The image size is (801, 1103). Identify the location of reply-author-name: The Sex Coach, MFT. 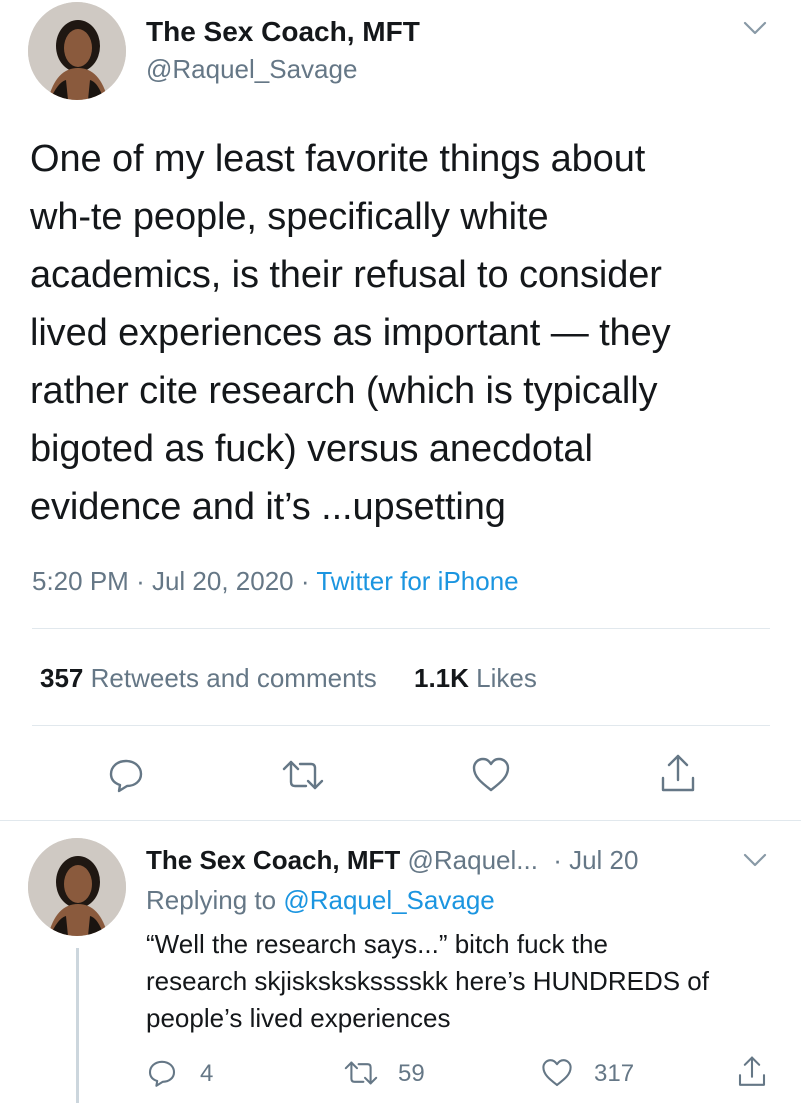
(273, 860).